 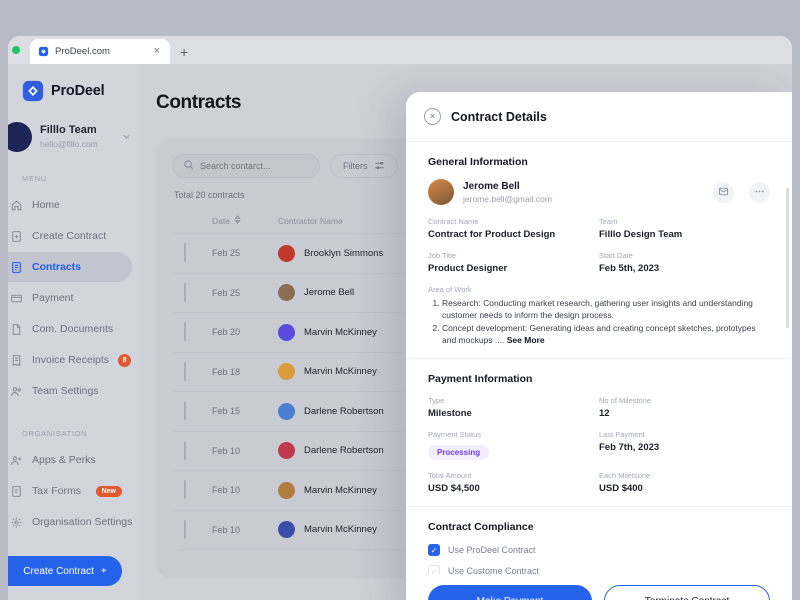 I want to click on sidebar: ProDeel Filllo Team hello@fillo.com MENU, so click(x=74, y=332).